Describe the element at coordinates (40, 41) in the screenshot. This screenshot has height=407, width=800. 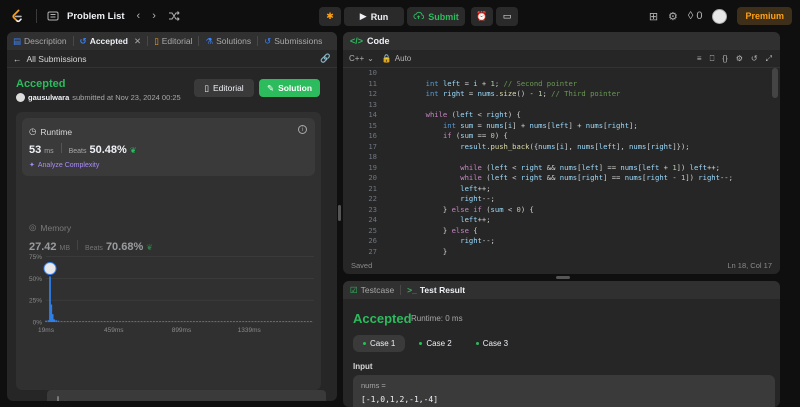
I see `tab-description: ▤ Description` at that location.